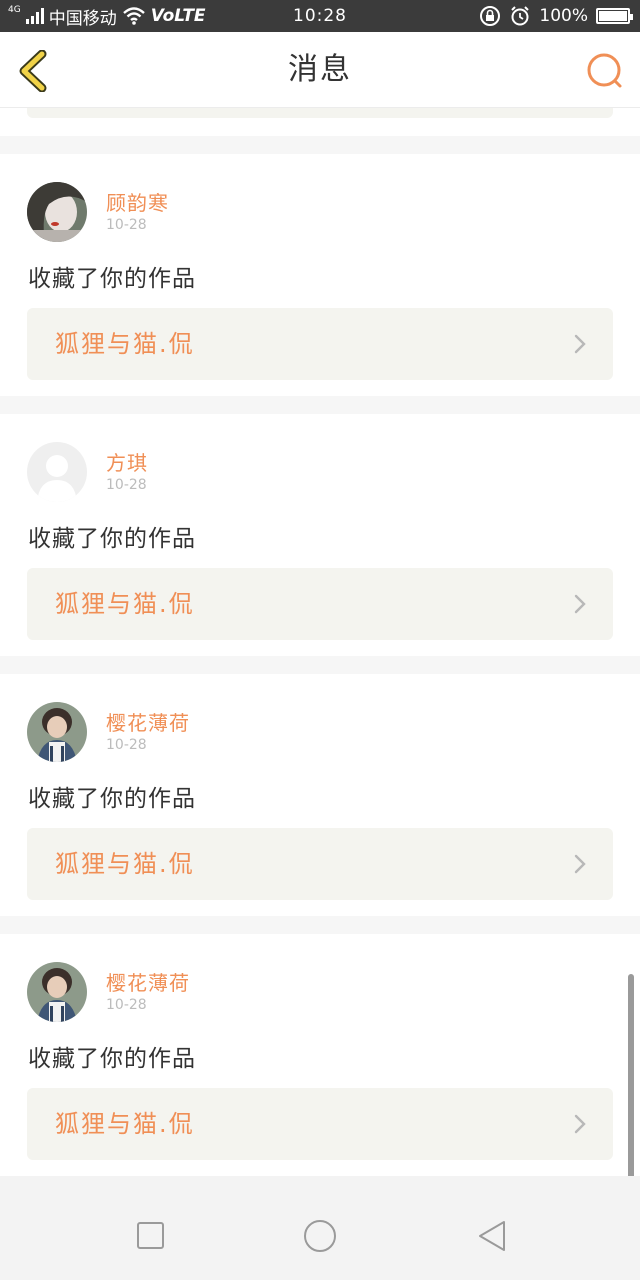 The width and height of the screenshot is (640, 1280). What do you see at coordinates (563, 16) in the screenshot?
I see `battery-percent: 100%` at bounding box center [563, 16].